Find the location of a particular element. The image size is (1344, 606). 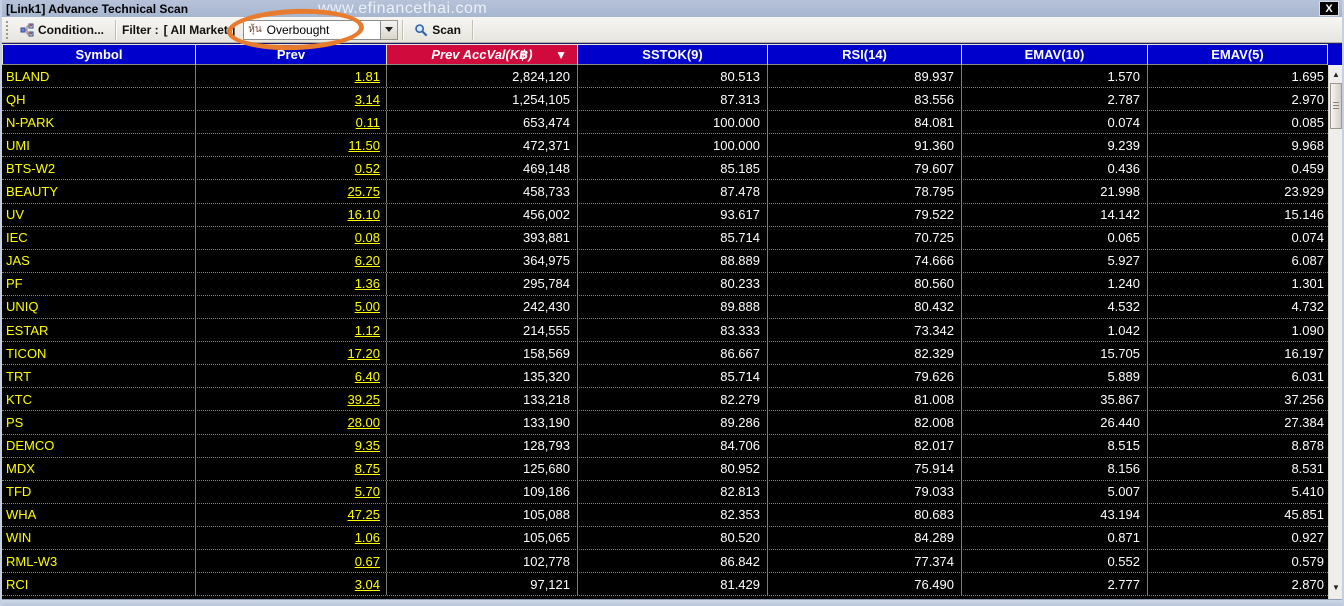

table-row: DEMCO 9.35 128,793 84.706 82.017 8.515 8.878 is located at coordinates (665, 446).